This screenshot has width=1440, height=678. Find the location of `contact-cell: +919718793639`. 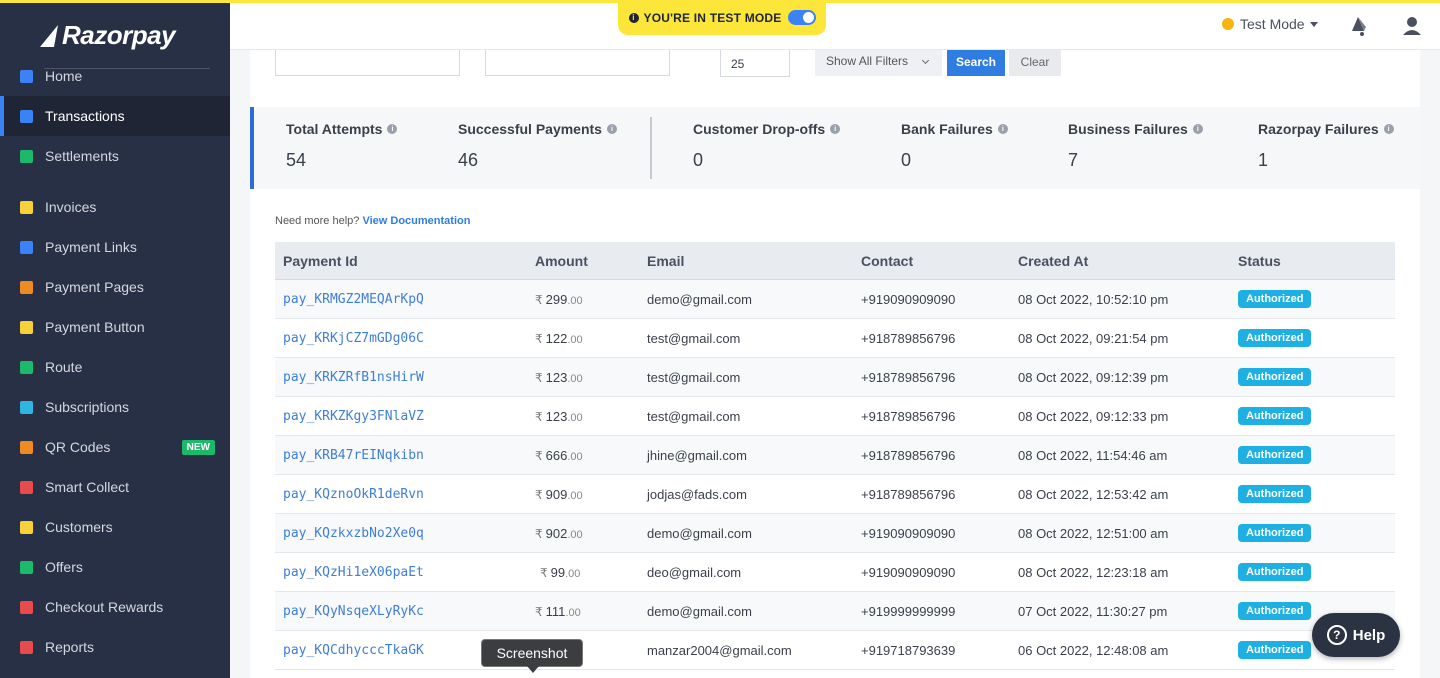

contact-cell: +919718793639 is located at coordinates (908, 650).